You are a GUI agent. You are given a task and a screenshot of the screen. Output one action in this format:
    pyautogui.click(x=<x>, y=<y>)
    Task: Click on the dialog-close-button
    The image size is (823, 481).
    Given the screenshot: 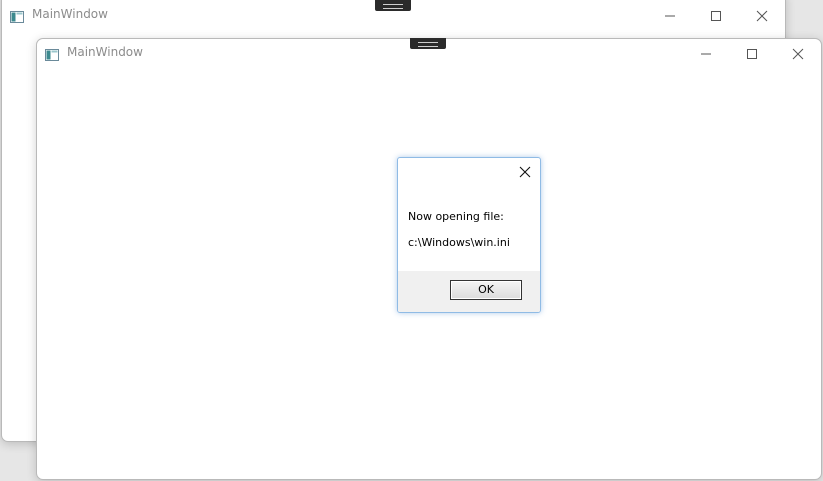 What is the action you would take?
    pyautogui.click(x=525, y=172)
    